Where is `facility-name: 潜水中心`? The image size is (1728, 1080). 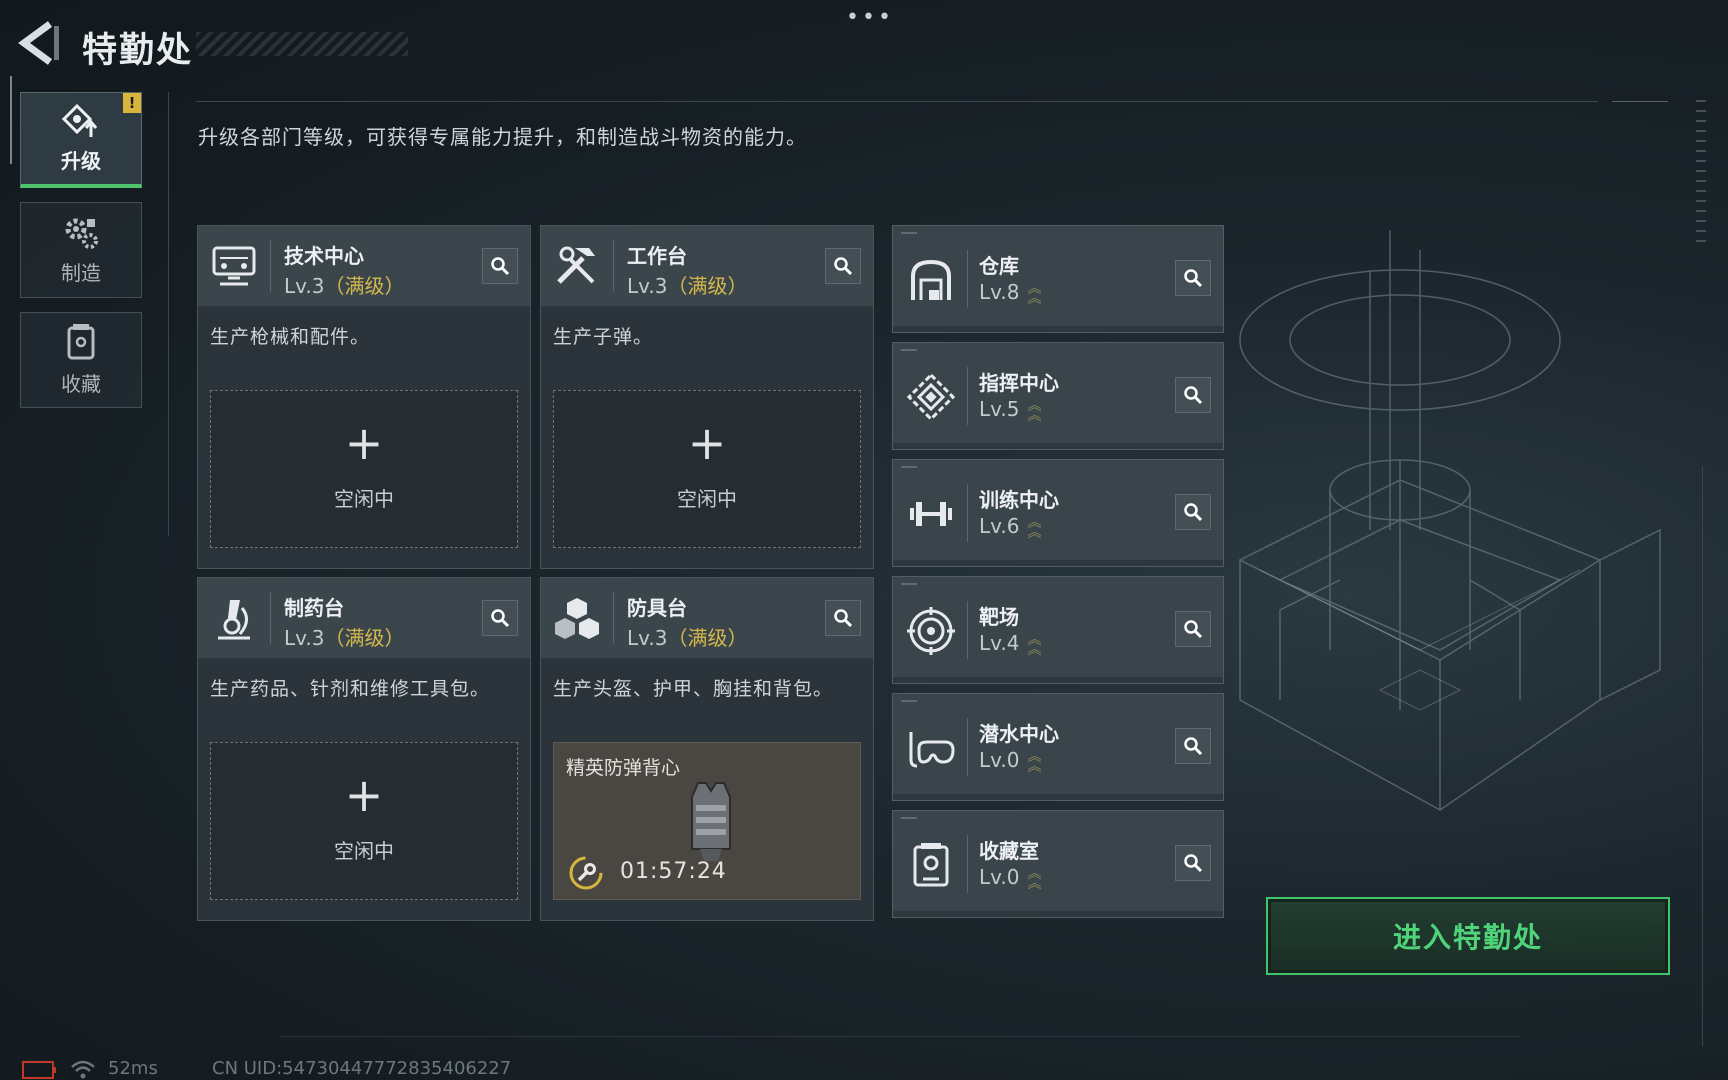 facility-name: 潜水中心 is located at coordinates (1019, 734).